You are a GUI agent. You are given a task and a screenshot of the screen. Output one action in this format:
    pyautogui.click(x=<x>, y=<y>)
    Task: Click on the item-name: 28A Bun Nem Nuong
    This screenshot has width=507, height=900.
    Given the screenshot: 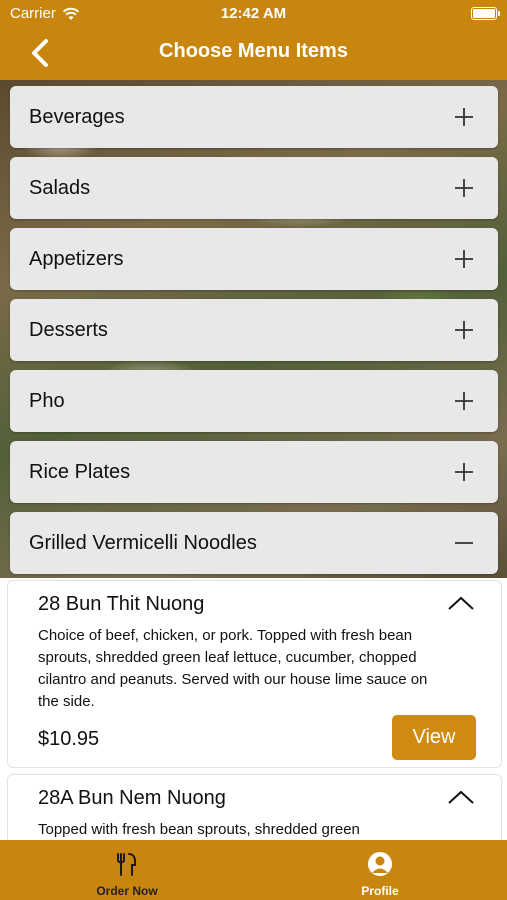 What is the action you would take?
    pyautogui.click(x=132, y=798)
    